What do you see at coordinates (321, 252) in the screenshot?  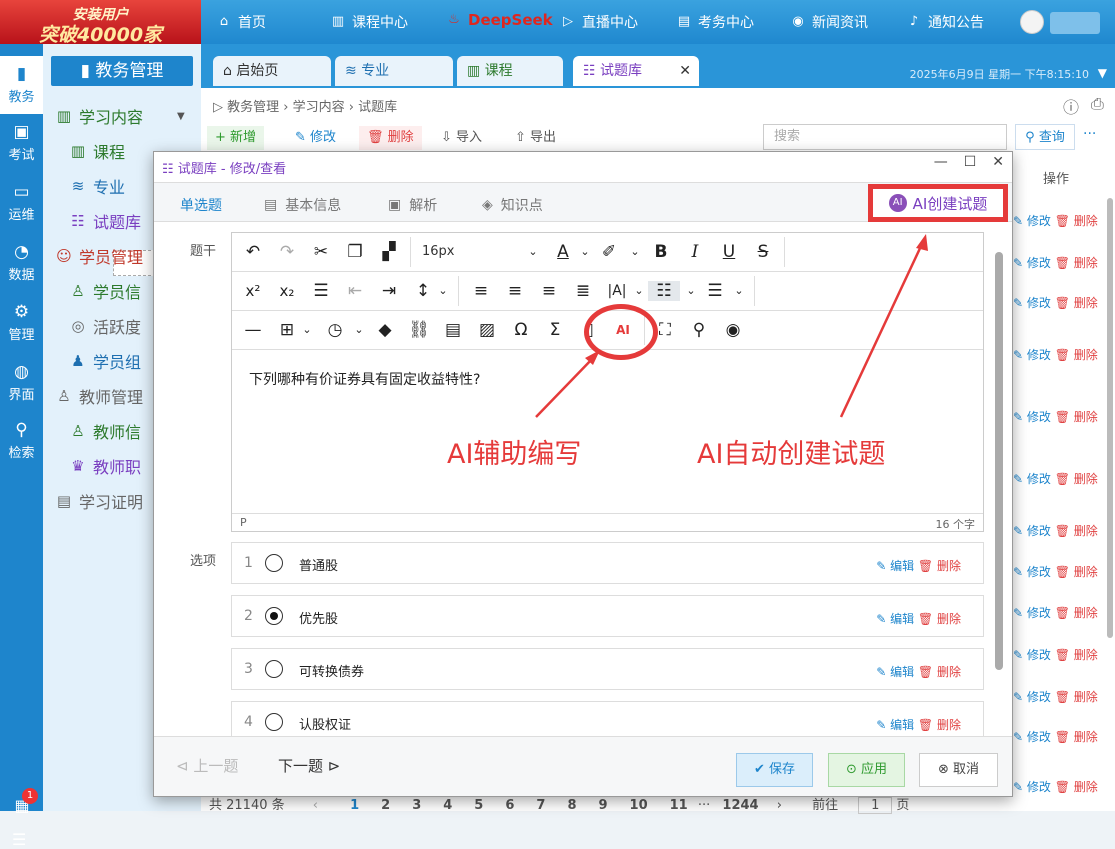 I see `cut-icon: ✂` at bounding box center [321, 252].